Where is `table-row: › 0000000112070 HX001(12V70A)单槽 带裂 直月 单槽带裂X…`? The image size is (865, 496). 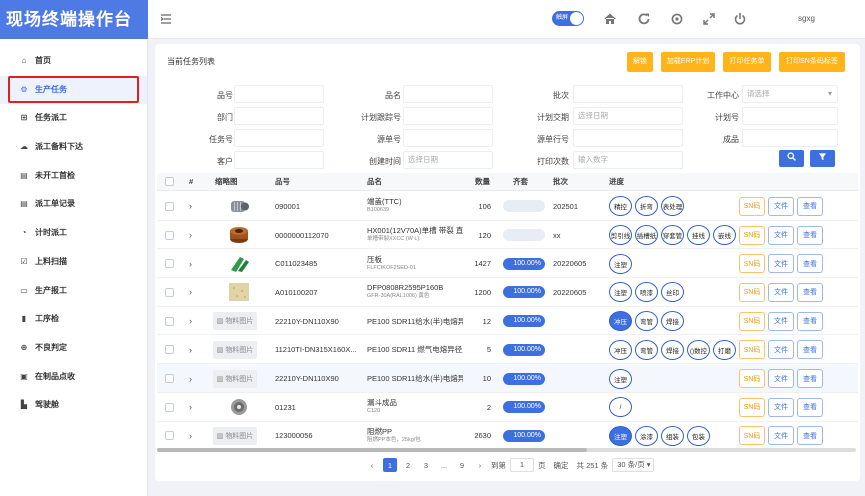
table-row: › 0000000112070 HX001(12V70A)单槽 带裂 直月 单槽带裂X… is located at coordinates (507, 235).